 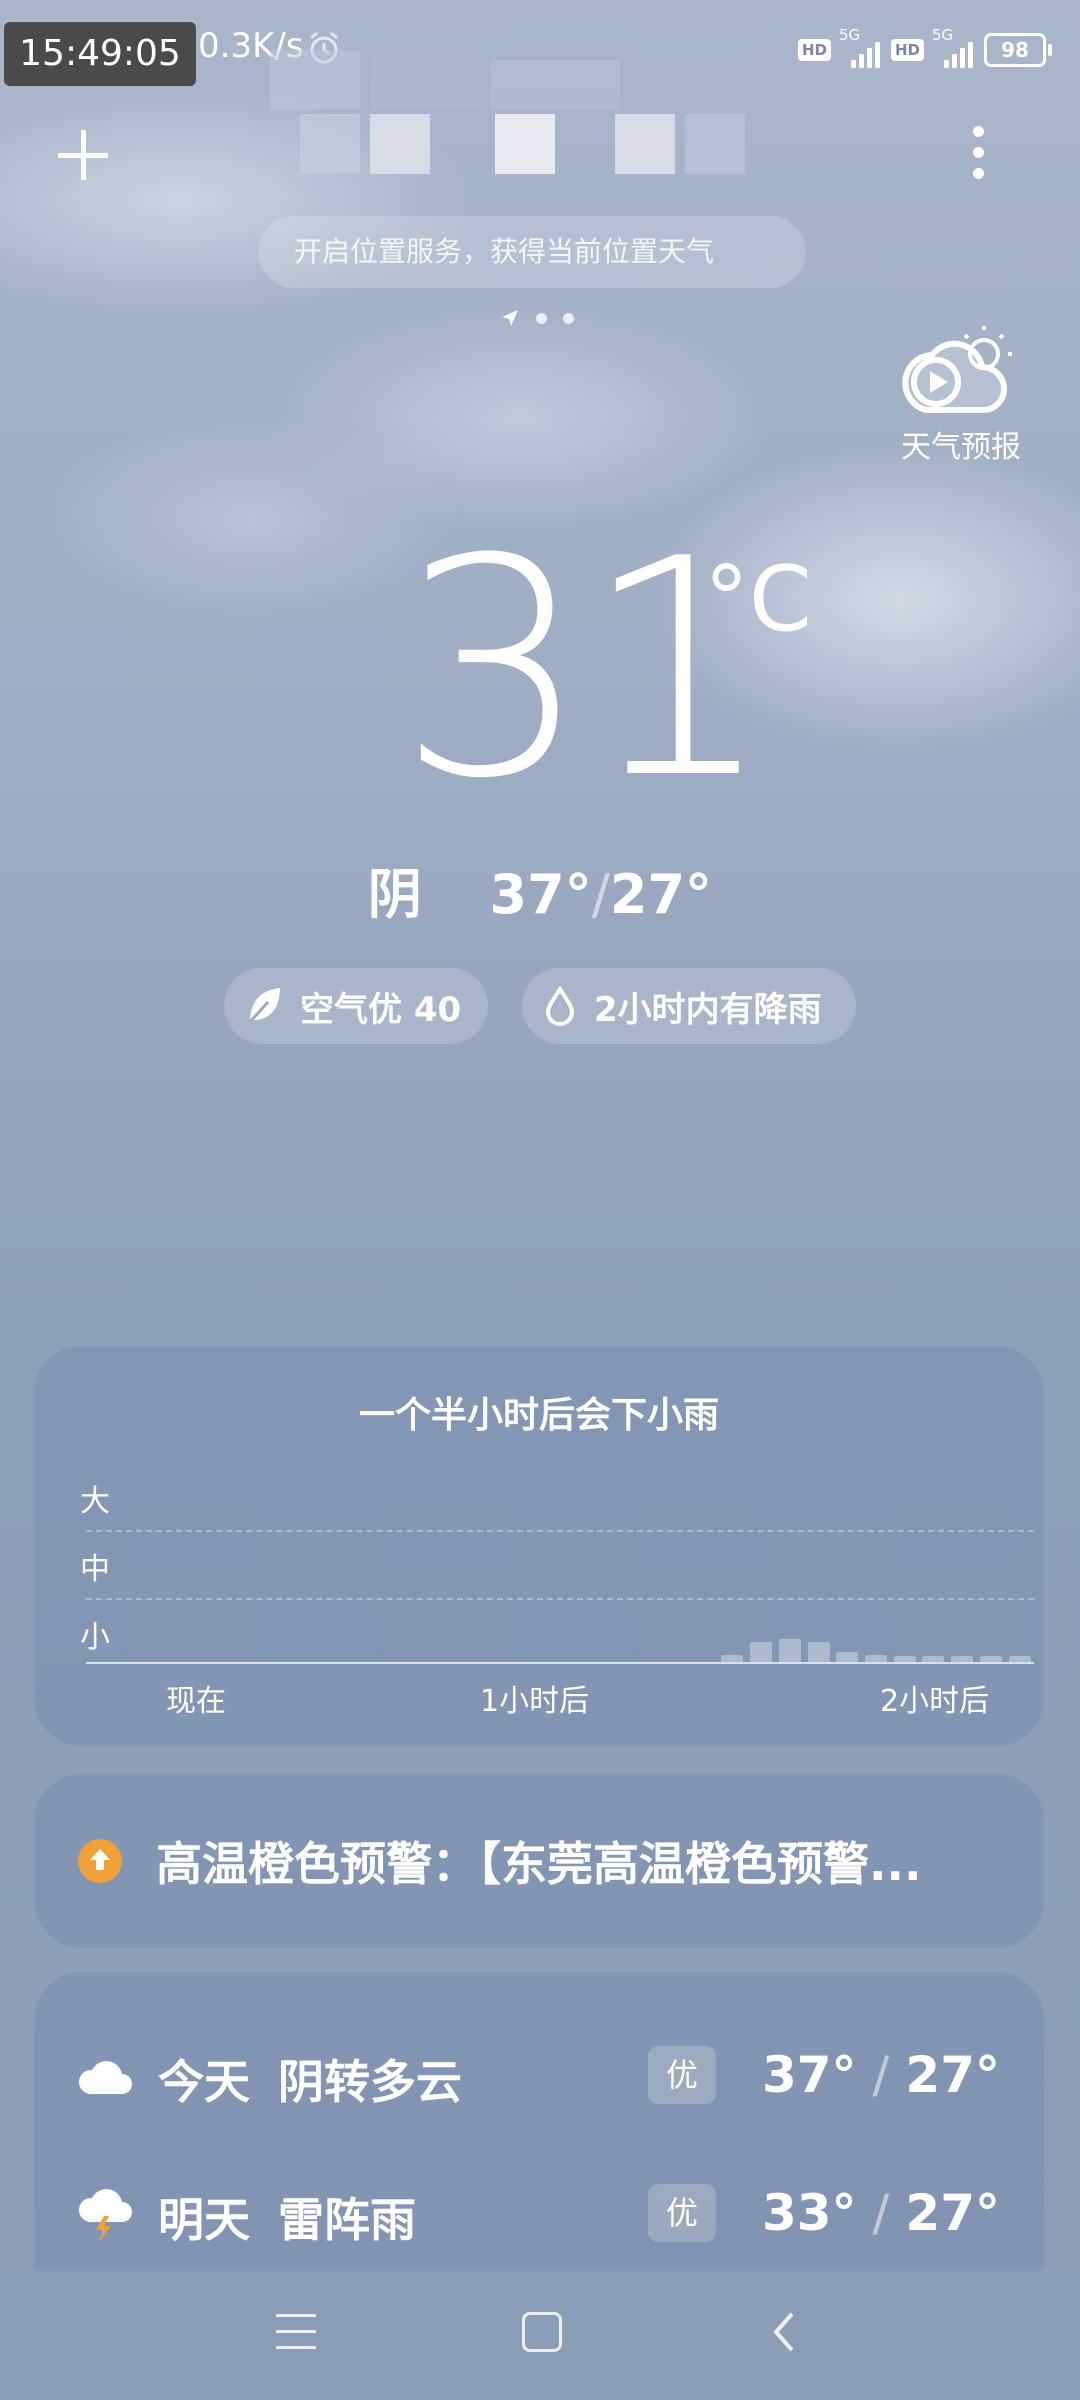 What do you see at coordinates (708, 1009) in the screenshot?
I see `rain-alert-label: 2小时内有降雨` at bounding box center [708, 1009].